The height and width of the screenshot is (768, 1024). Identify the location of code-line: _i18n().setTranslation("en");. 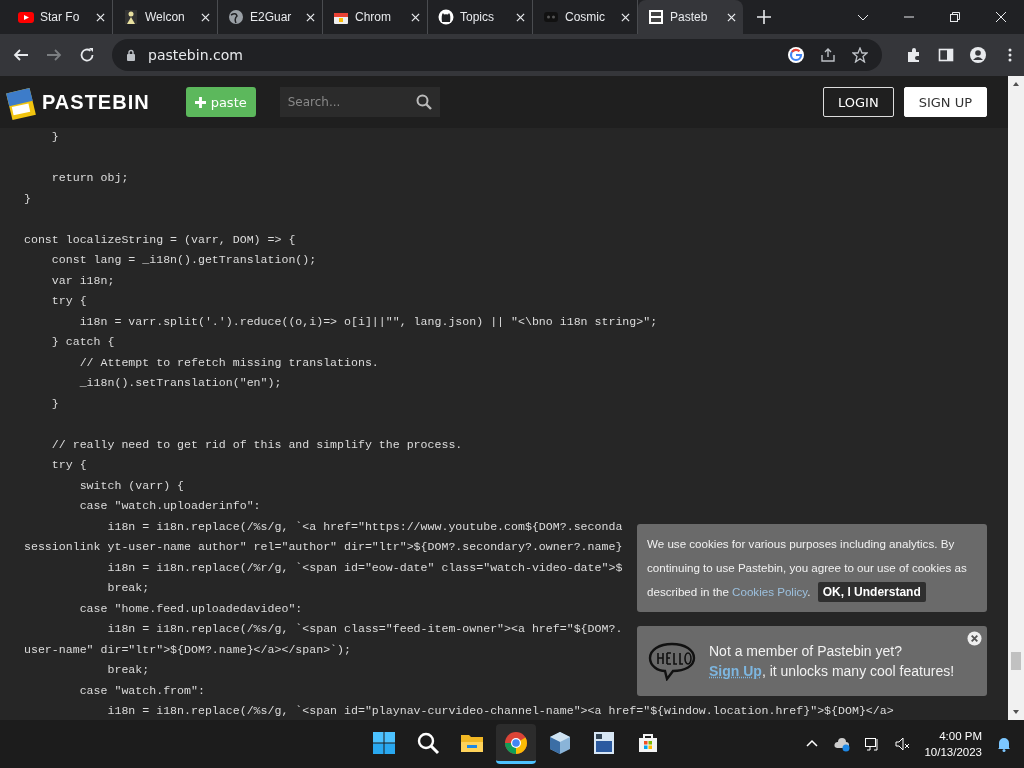
(180, 383).